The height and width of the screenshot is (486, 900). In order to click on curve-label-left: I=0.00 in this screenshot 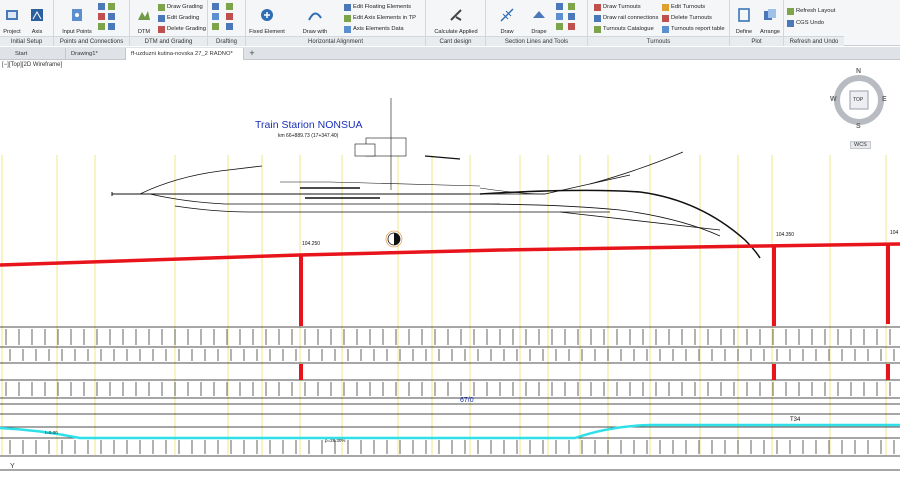, I will do `click(51, 432)`.